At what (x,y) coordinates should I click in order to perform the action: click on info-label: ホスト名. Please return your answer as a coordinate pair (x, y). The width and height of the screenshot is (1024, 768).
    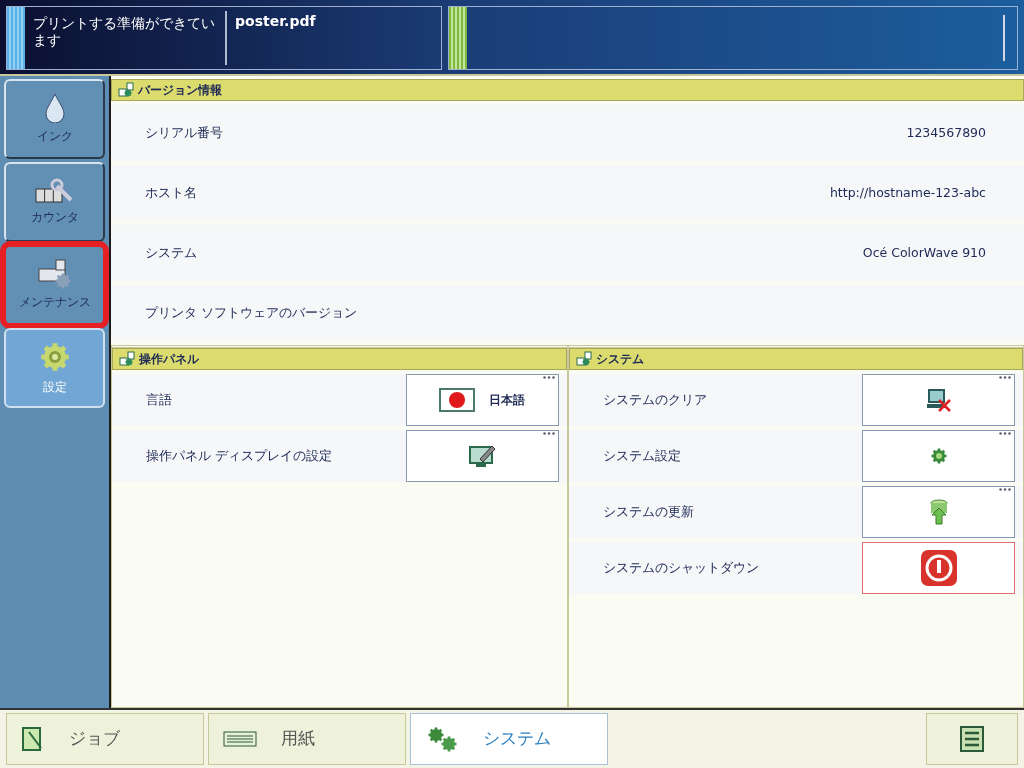
    Looking at the image, I should click on (171, 192).